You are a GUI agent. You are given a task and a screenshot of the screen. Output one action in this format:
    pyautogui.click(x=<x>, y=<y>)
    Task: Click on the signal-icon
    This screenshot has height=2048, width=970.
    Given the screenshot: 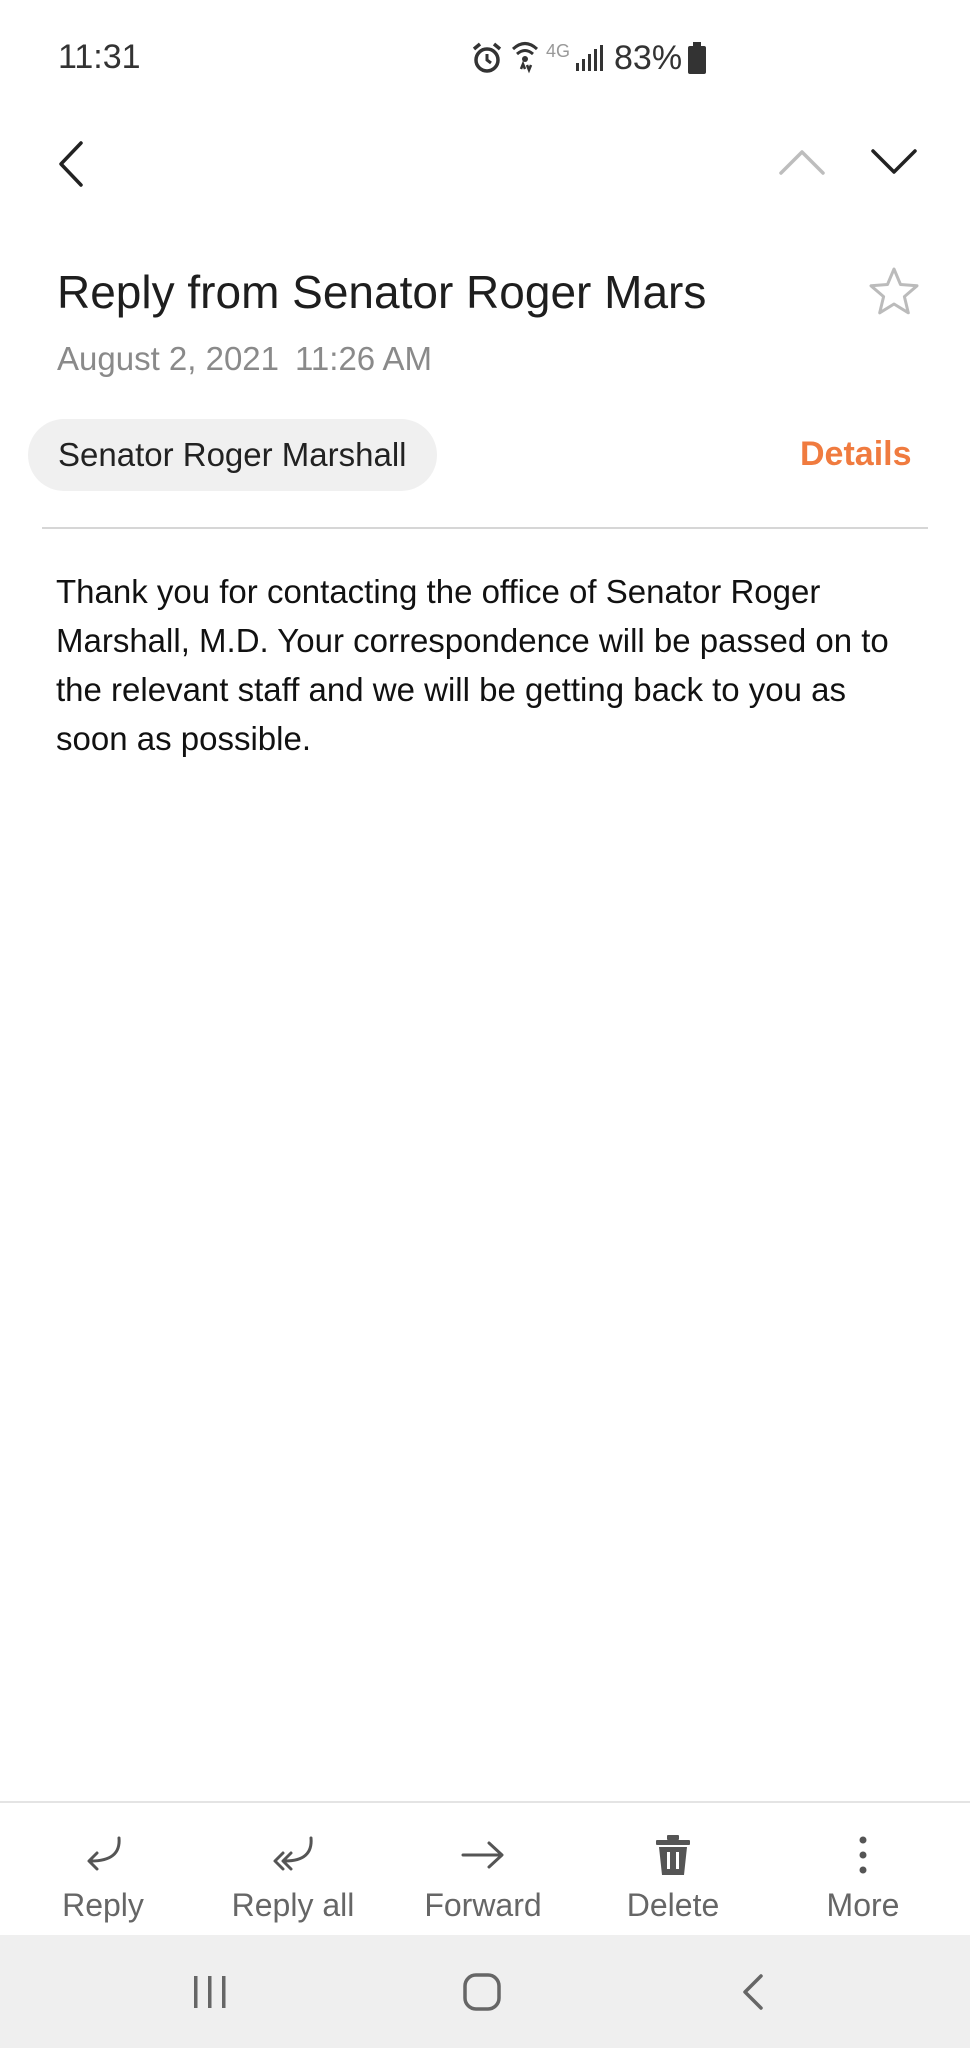 What is the action you would take?
    pyautogui.click(x=590, y=58)
    